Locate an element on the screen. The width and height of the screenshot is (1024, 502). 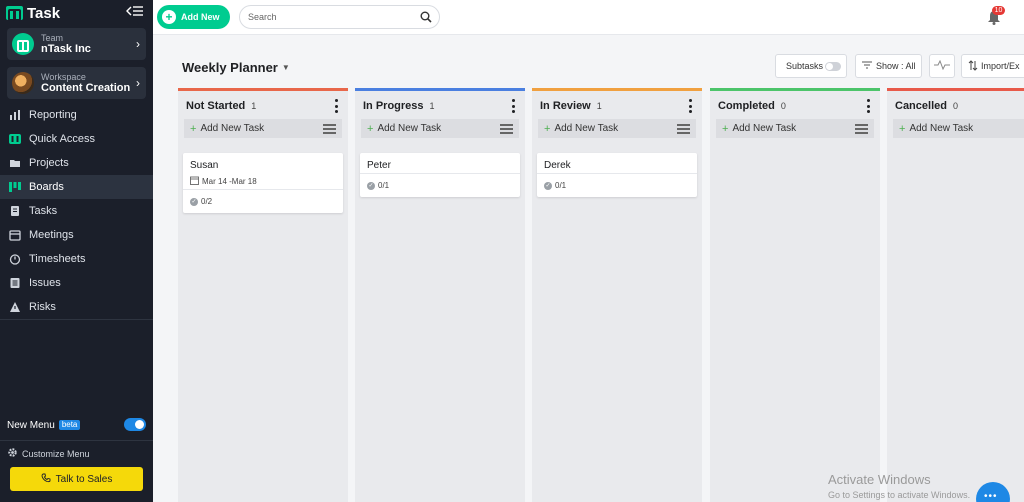
search-input is located at coordinates (328, 17).